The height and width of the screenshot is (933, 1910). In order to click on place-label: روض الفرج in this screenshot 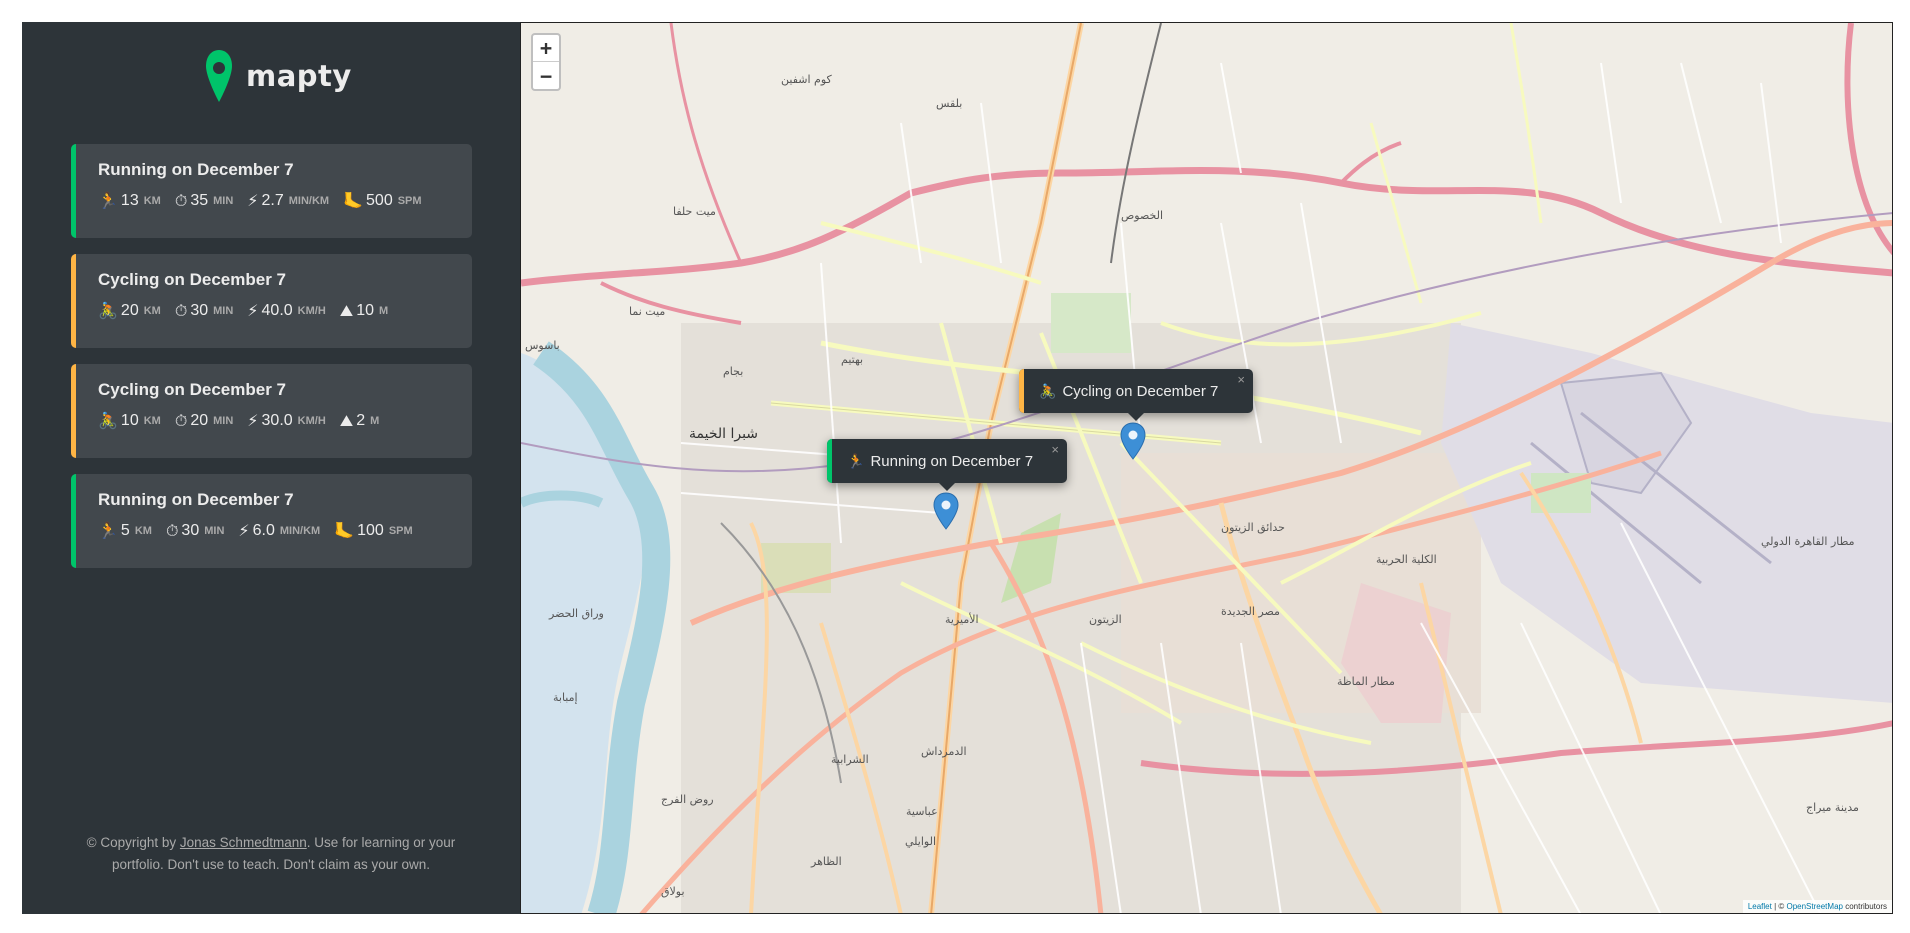, I will do `click(687, 799)`.